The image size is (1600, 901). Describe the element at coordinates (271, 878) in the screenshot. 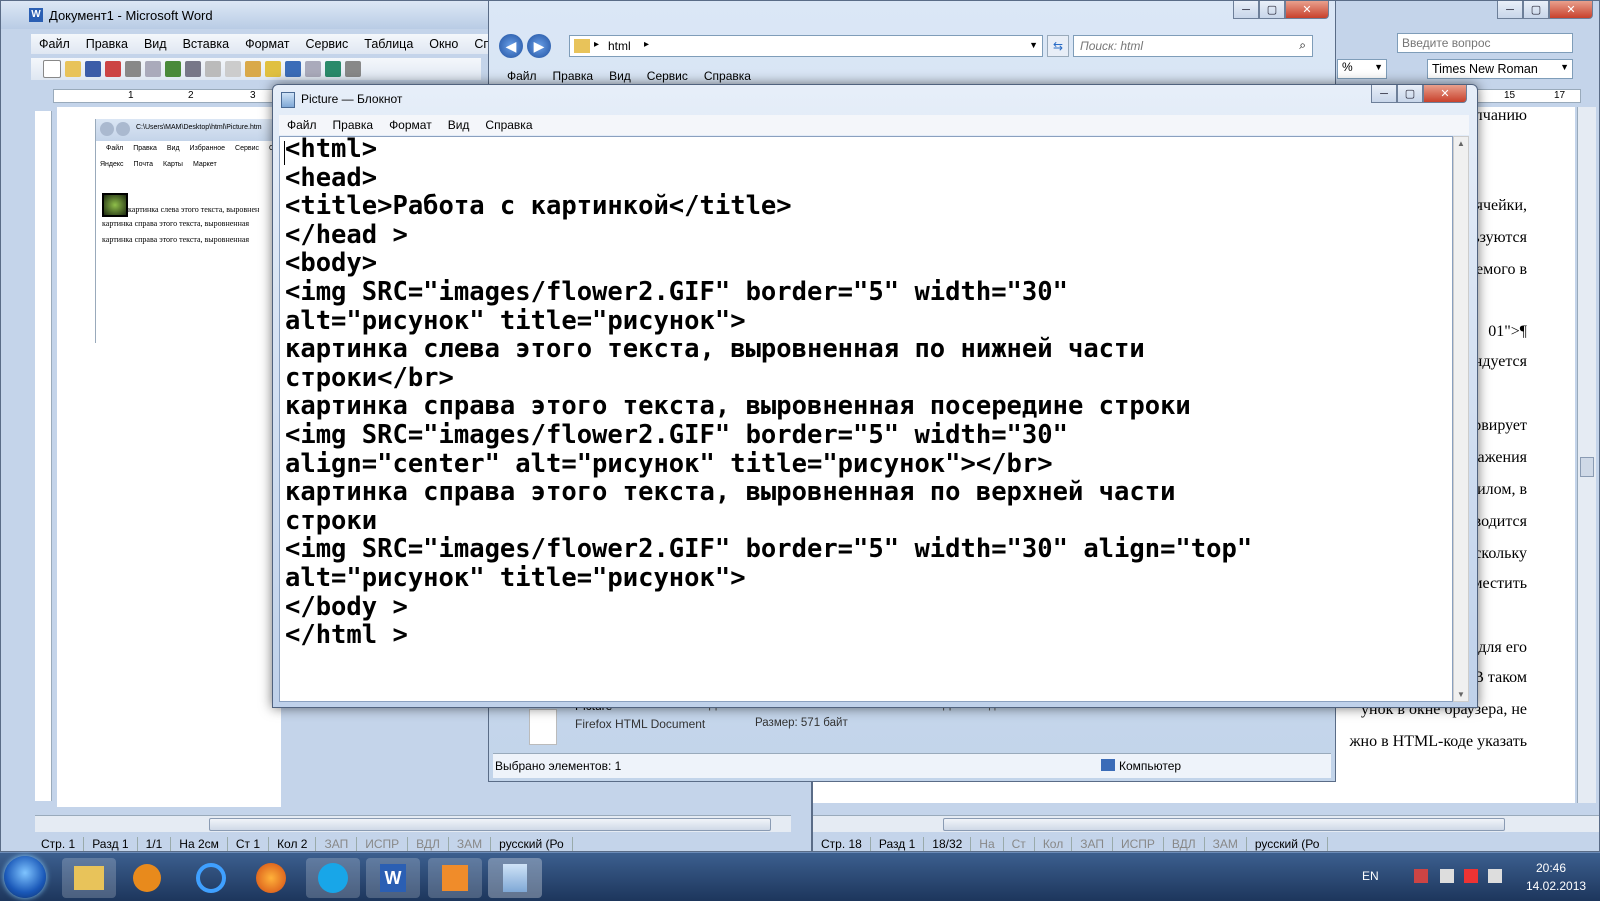

I see `firefox-taskbar-icon` at that location.